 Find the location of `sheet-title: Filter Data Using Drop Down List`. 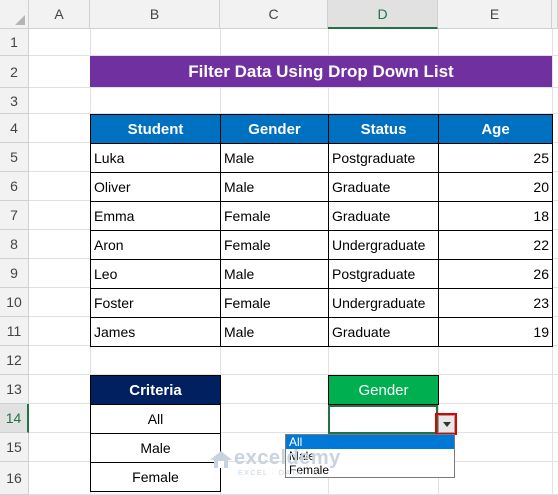

sheet-title: Filter Data Using Drop Down List is located at coordinates (321, 71).